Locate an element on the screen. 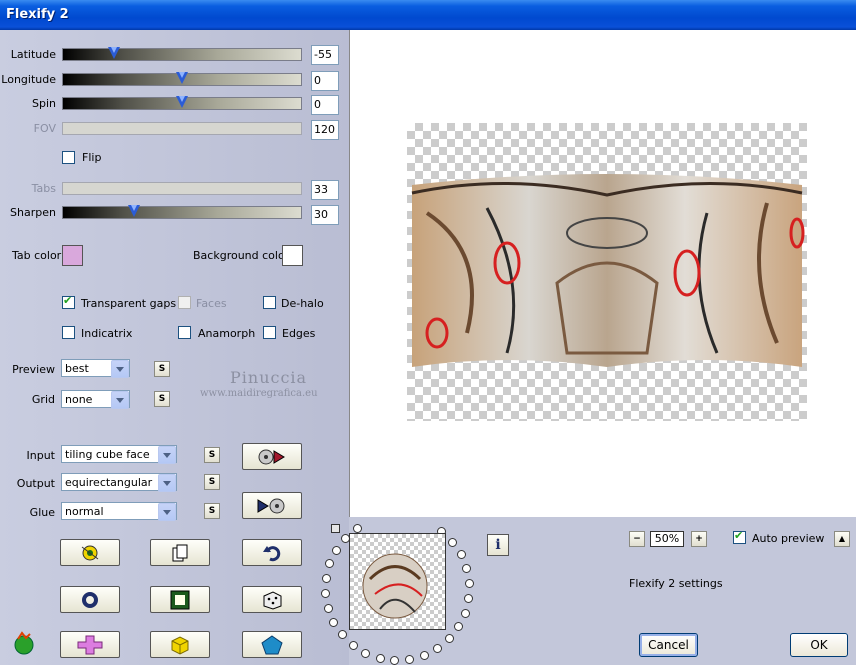  flip-checkbox is located at coordinates (68, 157).